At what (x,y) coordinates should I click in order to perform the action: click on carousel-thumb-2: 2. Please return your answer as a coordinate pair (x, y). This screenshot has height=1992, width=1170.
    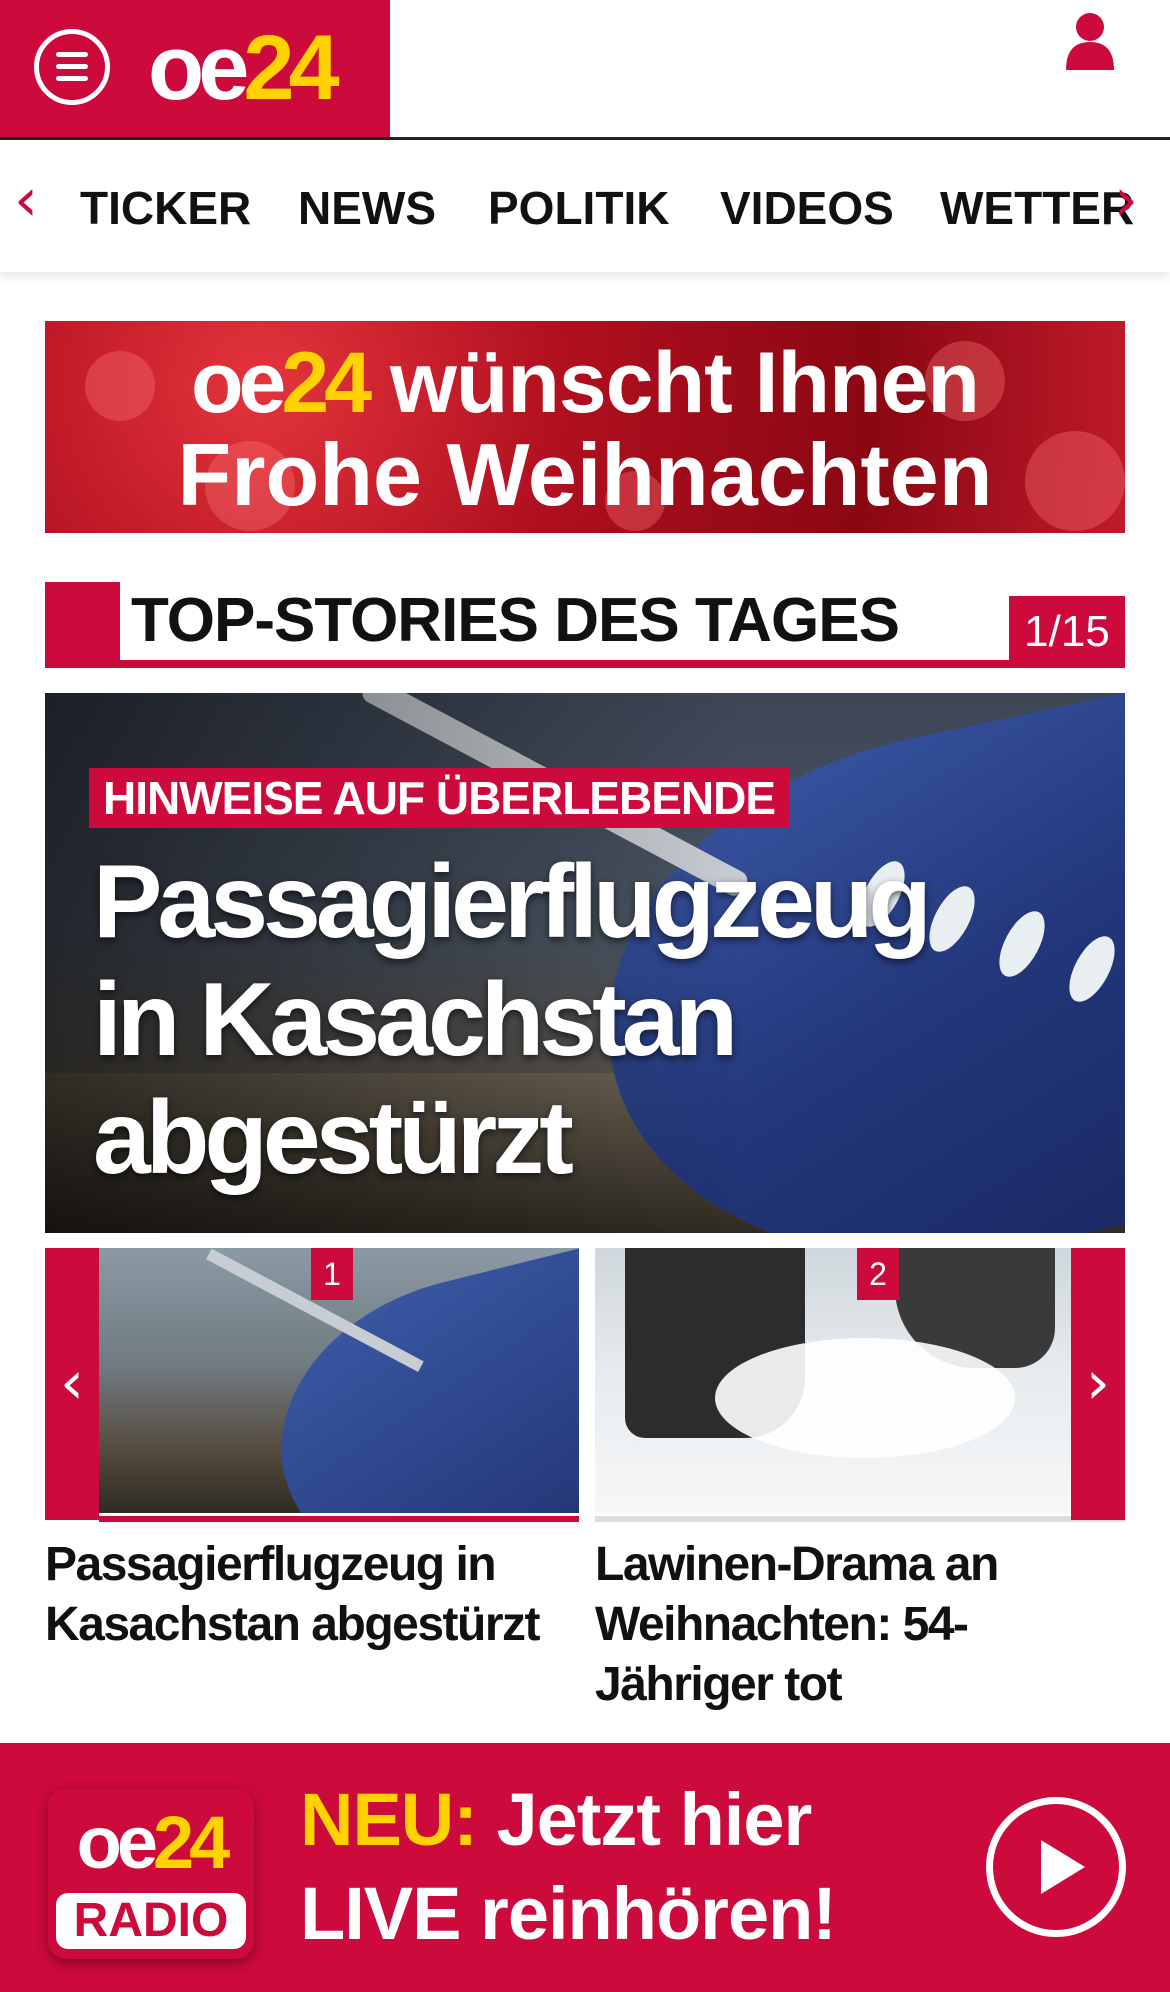
    Looking at the image, I should click on (833, 1380).